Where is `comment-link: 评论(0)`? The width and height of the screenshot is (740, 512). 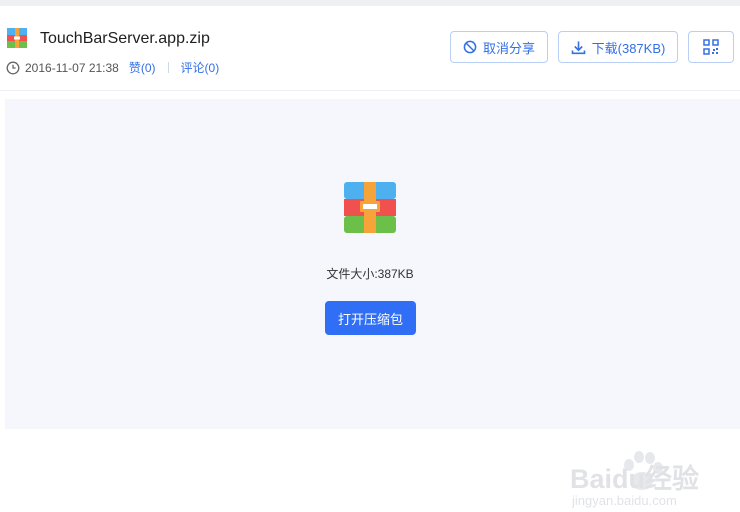
comment-link: 评论(0) is located at coordinates (200, 67).